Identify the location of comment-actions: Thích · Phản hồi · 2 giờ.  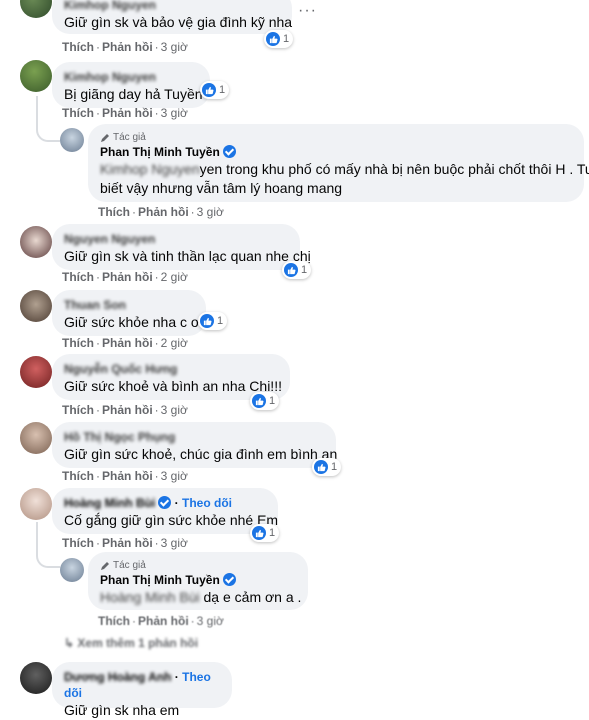
(125, 277).